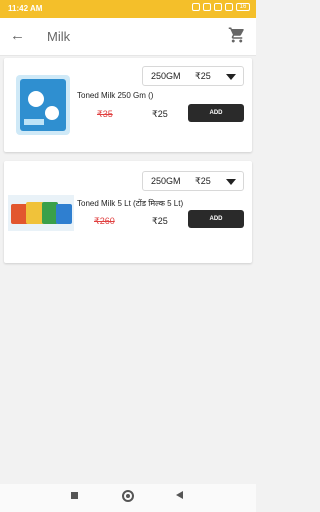 The width and height of the screenshot is (320, 512). What do you see at coordinates (19, 36) in the screenshot?
I see `back-arrow-icon: ←` at bounding box center [19, 36].